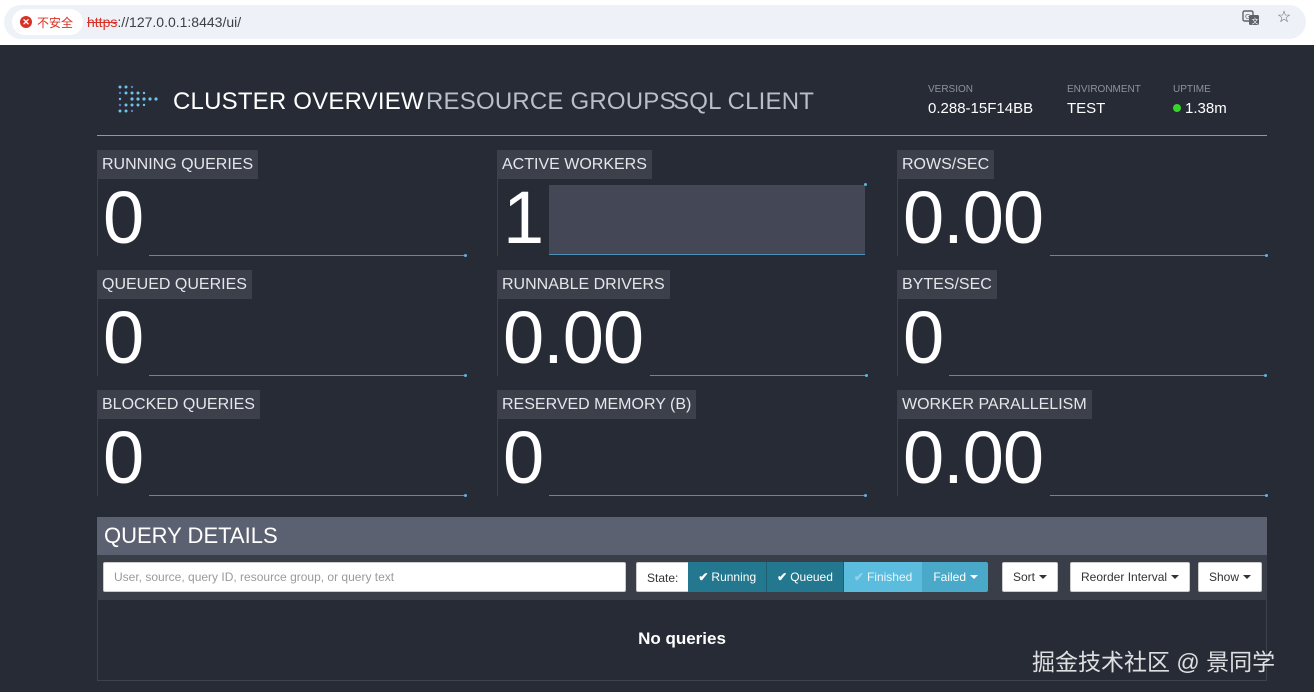 This screenshot has height=692, width=1314. Describe the element at coordinates (951, 89) in the screenshot. I see `version-label: VERSION` at that location.